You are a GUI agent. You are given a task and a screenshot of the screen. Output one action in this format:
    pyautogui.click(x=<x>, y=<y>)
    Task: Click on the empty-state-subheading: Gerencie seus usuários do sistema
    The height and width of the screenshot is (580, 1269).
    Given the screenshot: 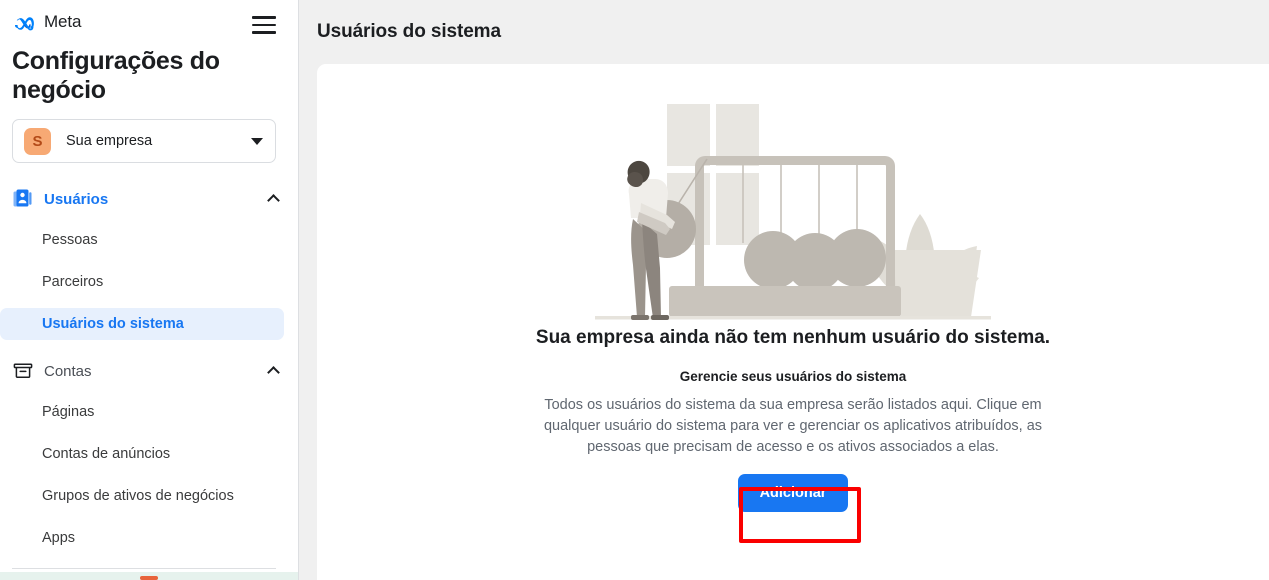 What is the action you would take?
    pyautogui.click(x=793, y=376)
    